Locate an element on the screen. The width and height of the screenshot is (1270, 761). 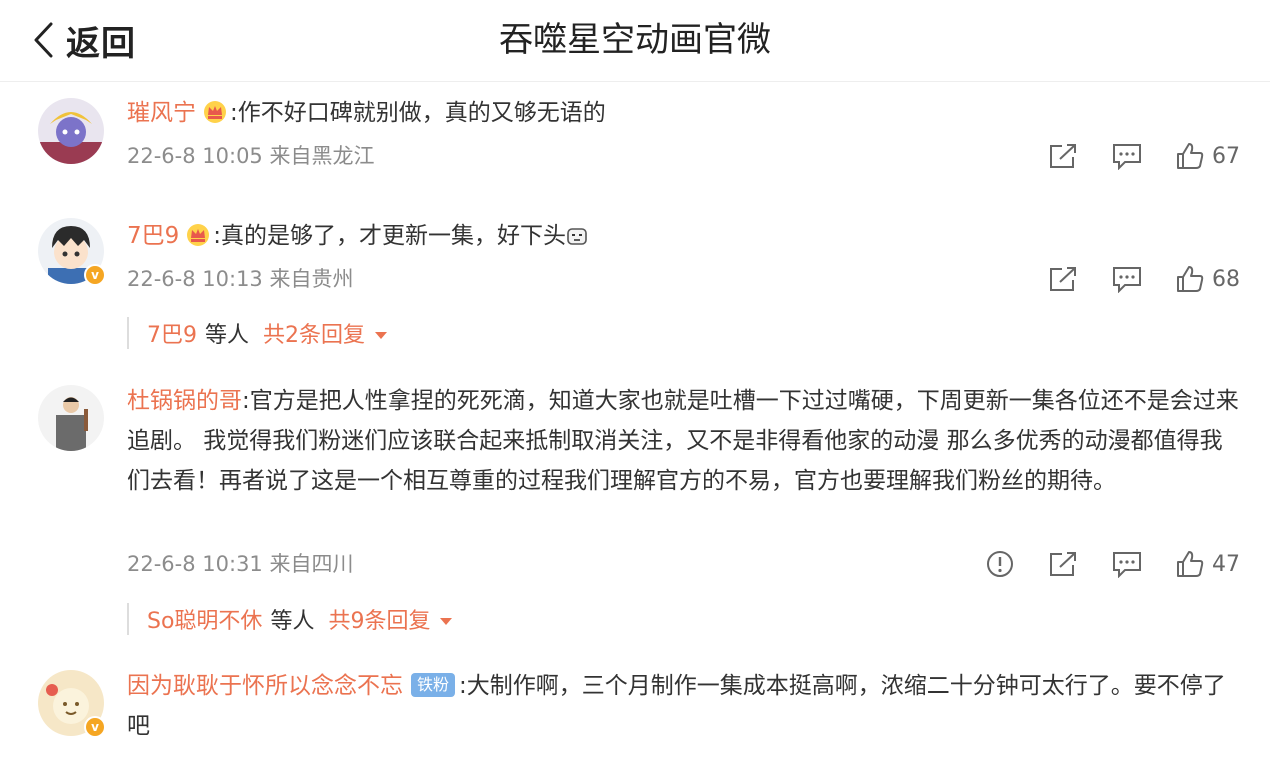
report-button is located at coordinates (1000, 564).